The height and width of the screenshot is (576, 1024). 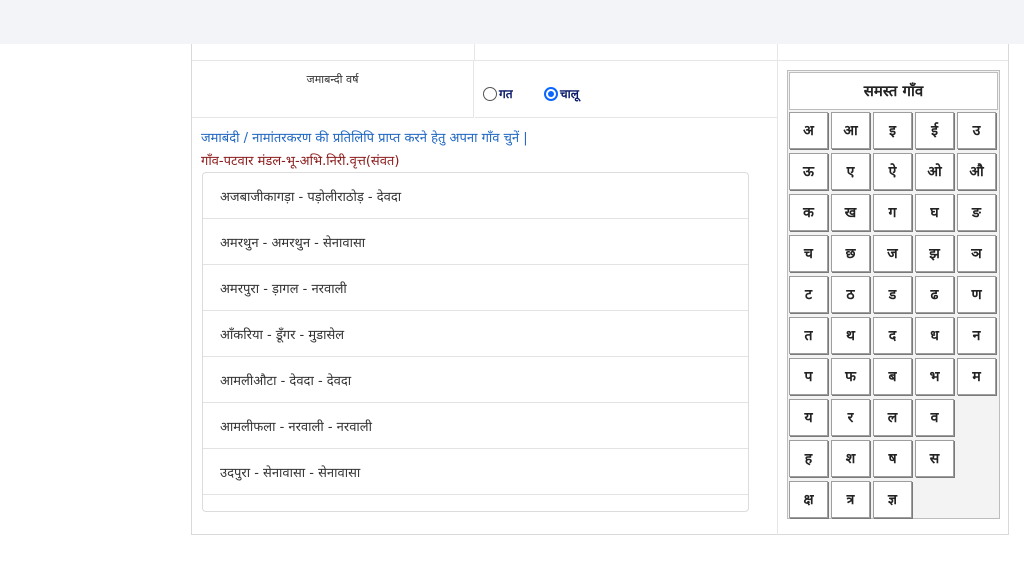 I want to click on letter-button: ञ, so click(x=976, y=253).